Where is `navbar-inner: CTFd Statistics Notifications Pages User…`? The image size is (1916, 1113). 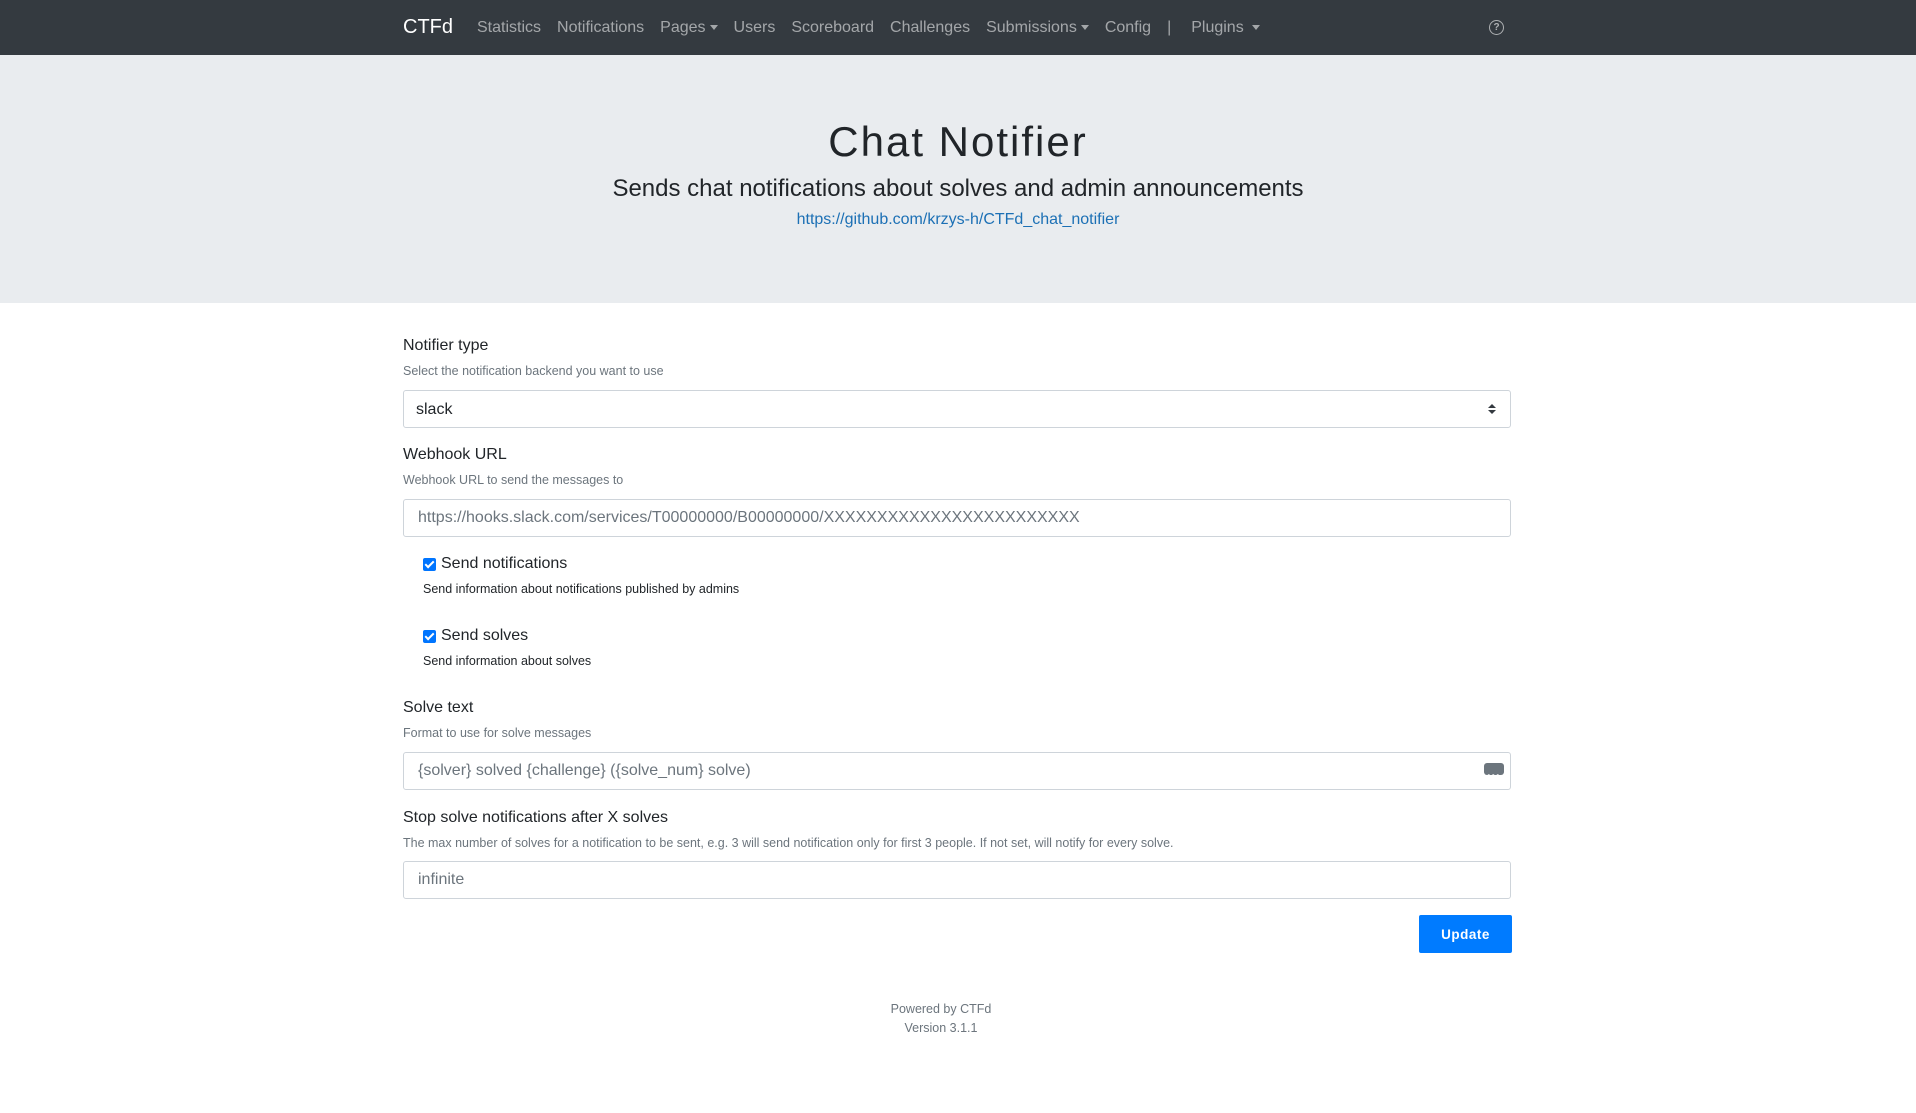 navbar-inner: CTFd Statistics Notifications Pages User… is located at coordinates (1159, 27).